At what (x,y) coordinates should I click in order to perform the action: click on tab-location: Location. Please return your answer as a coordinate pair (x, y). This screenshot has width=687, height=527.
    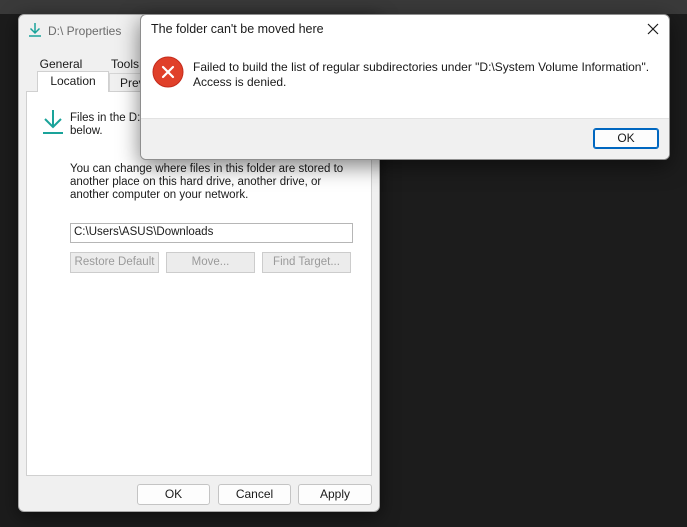
    Looking at the image, I should click on (73, 81).